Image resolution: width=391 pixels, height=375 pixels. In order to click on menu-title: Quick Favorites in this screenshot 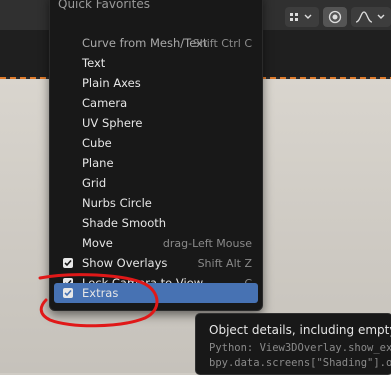, I will do `click(104, 5)`.